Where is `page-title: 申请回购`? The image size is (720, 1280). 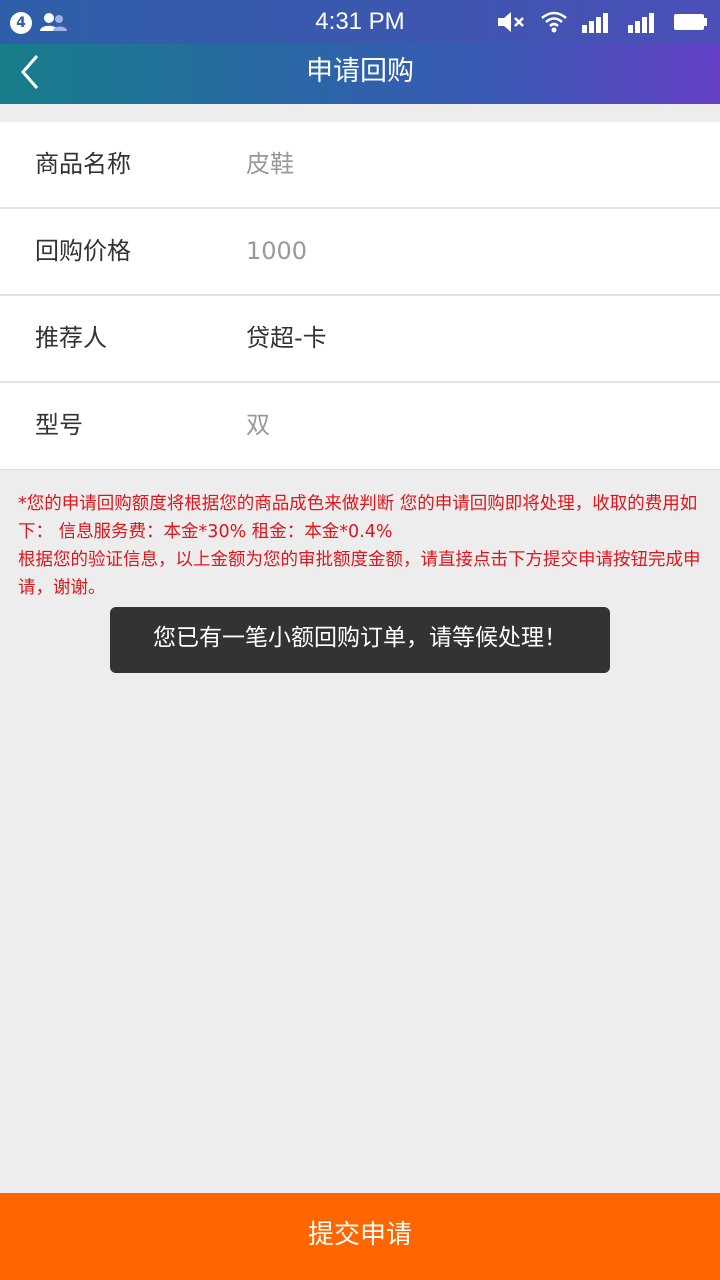 page-title: 申请回购 is located at coordinates (360, 71).